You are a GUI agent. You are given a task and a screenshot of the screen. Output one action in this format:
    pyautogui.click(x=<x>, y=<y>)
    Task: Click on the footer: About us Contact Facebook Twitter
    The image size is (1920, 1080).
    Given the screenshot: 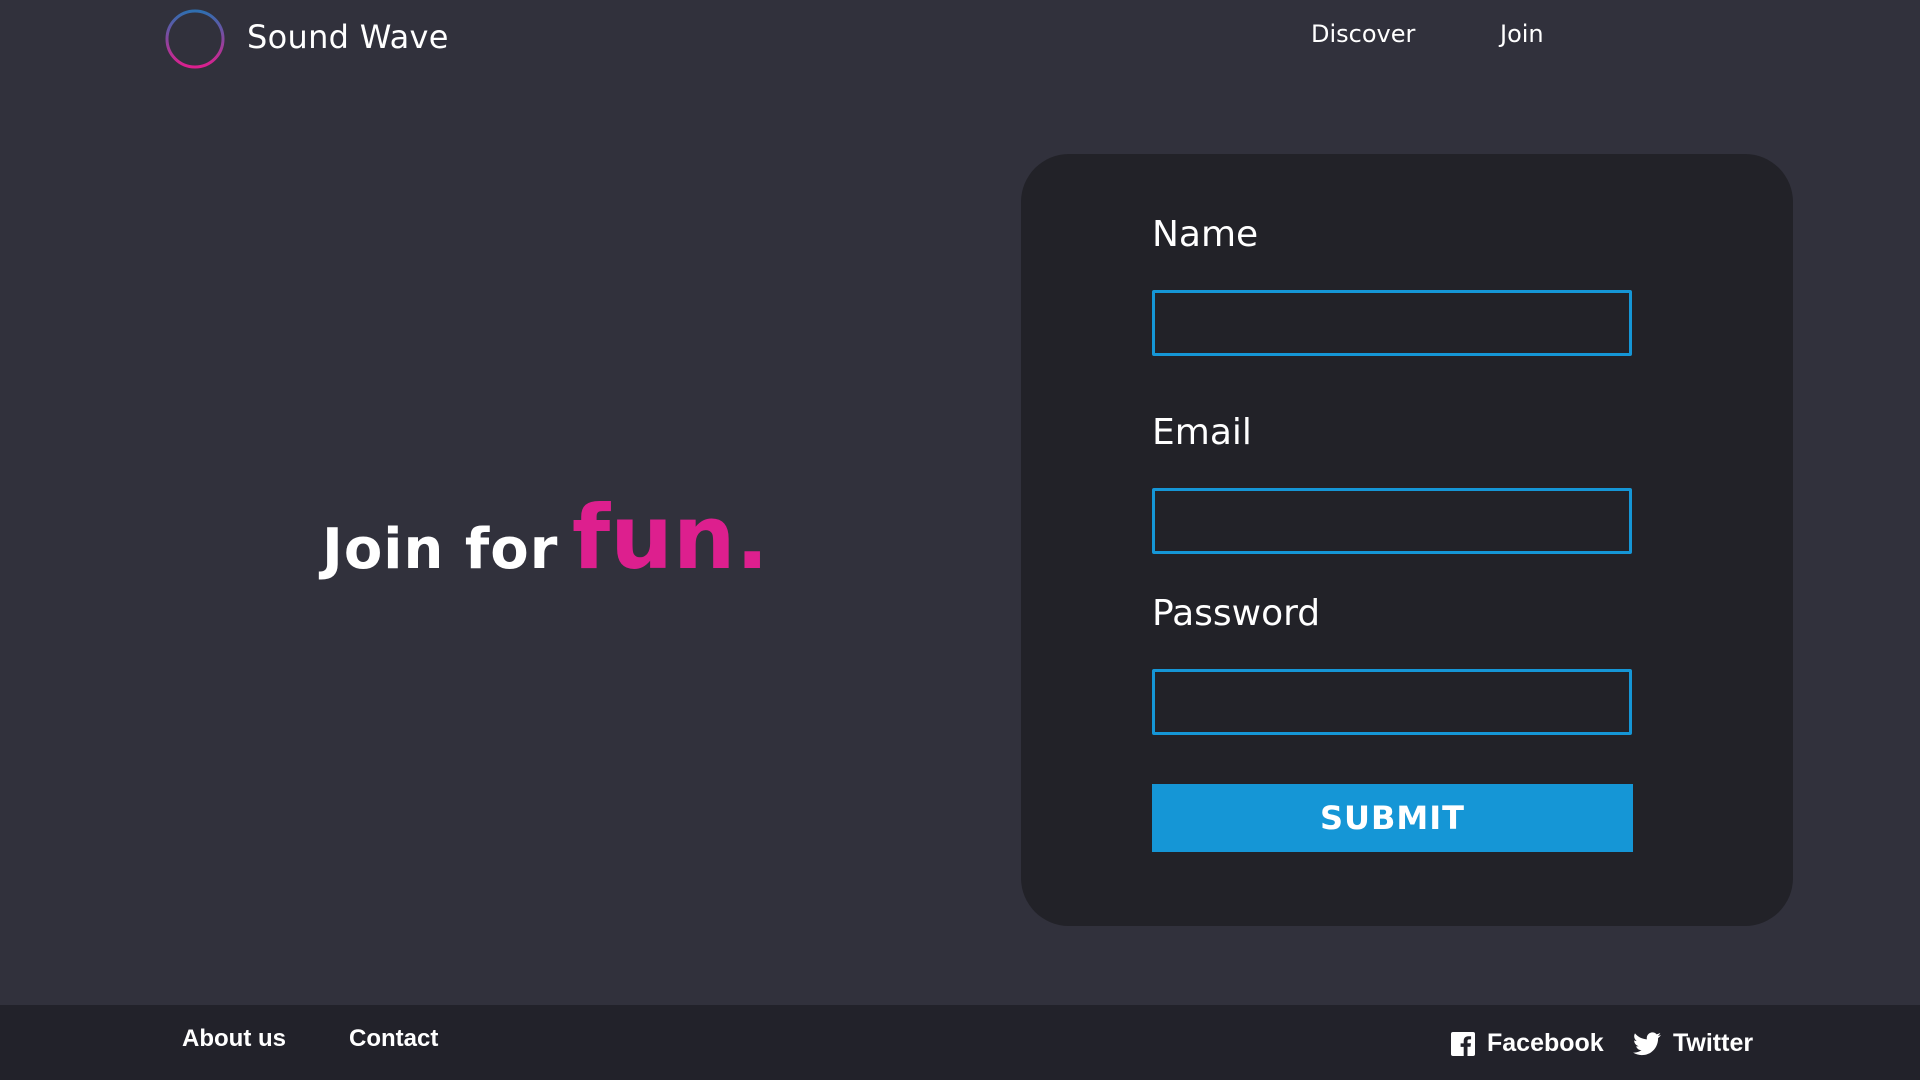 What is the action you would take?
    pyautogui.click(x=960, y=1042)
    